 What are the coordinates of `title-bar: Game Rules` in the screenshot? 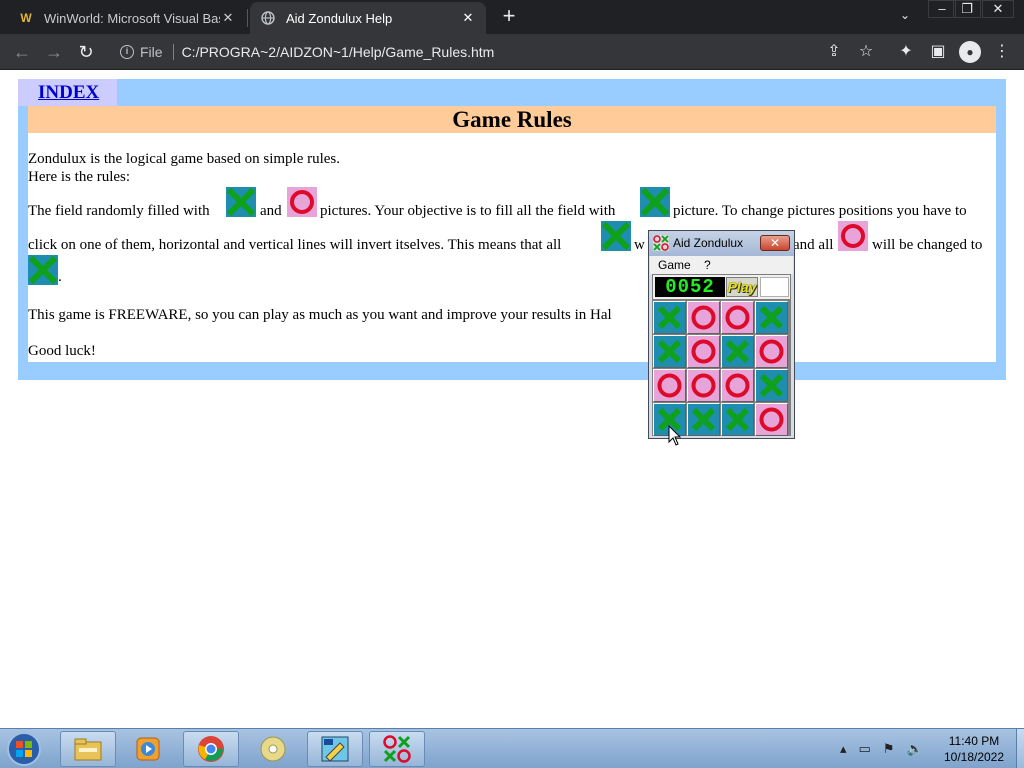 It's located at (512, 119).